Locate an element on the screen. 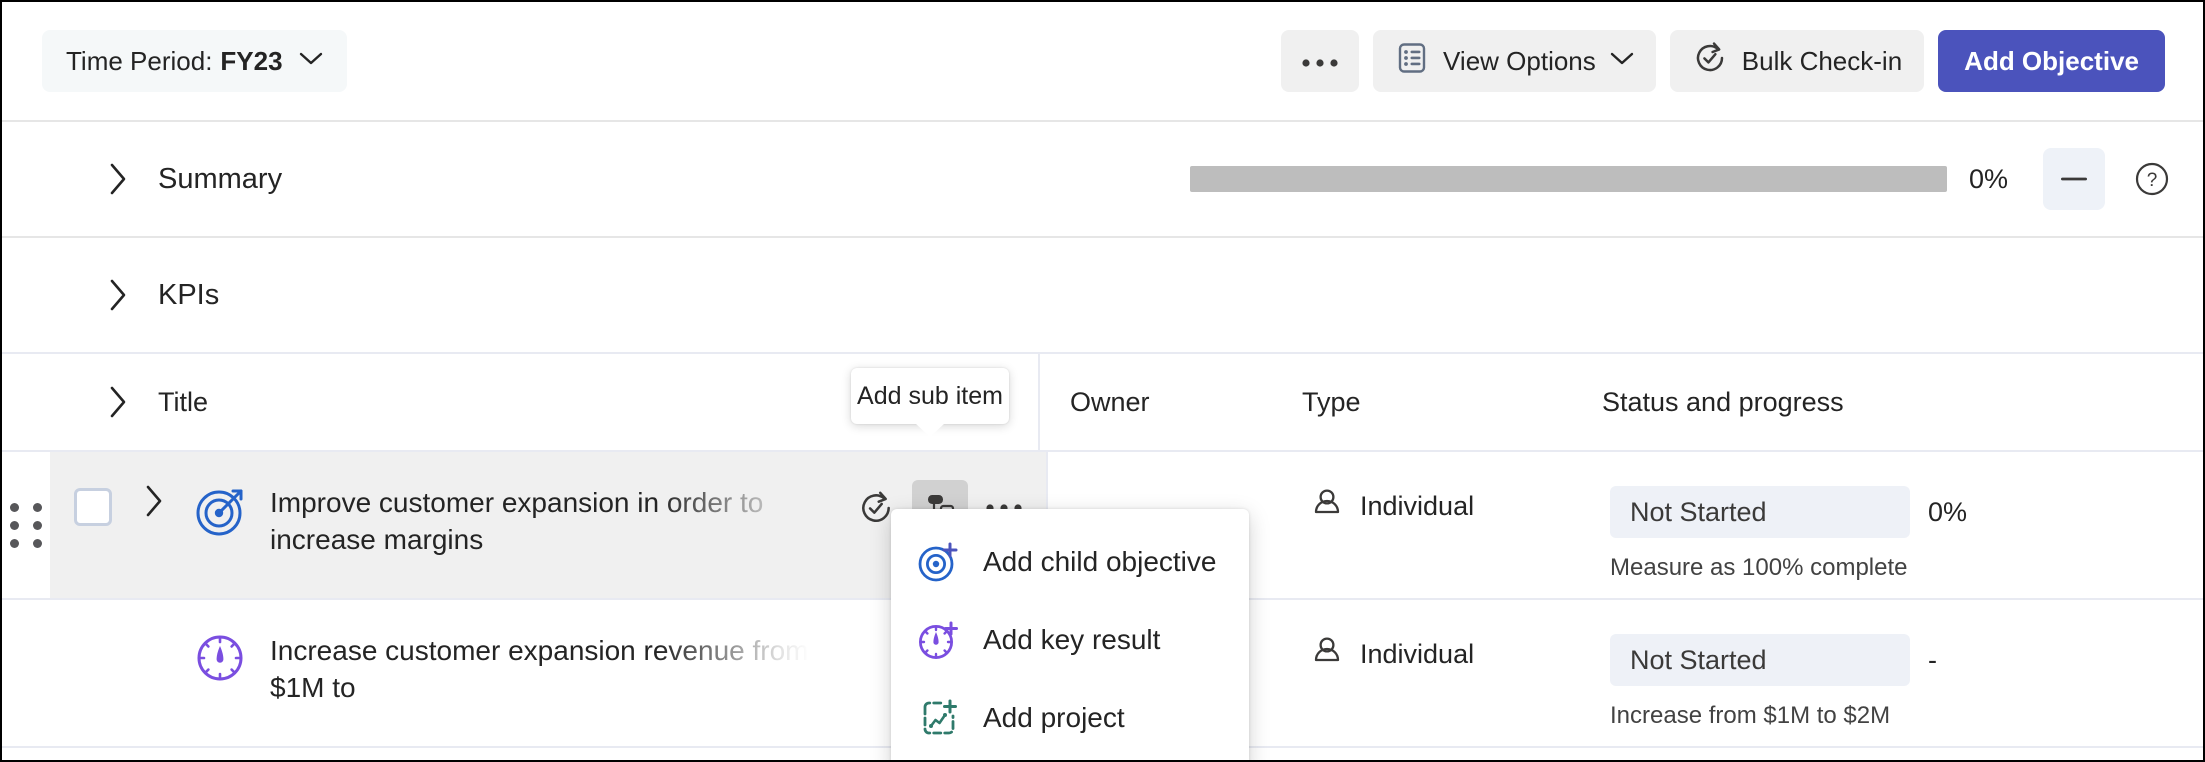  row-progress-percent: - is located at coordinates (1932, 659).